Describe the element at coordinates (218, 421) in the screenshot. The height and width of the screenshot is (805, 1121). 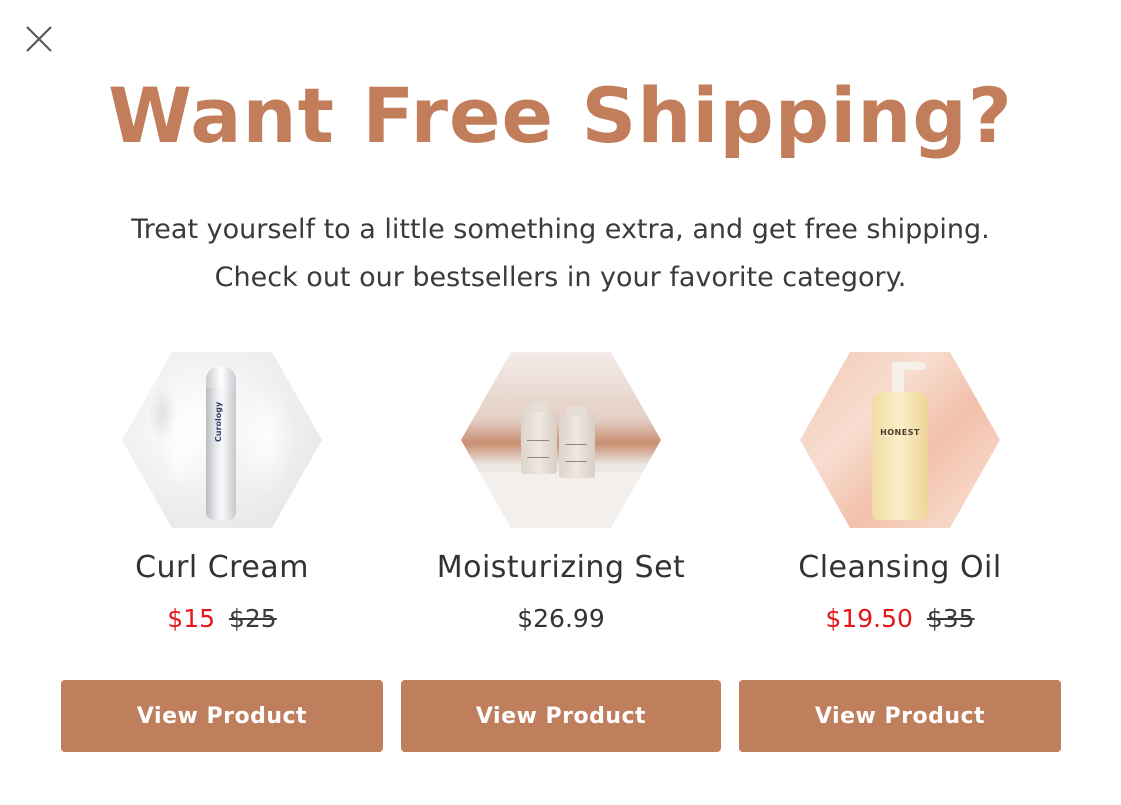
I see `product-image-label: Curology` at that location.